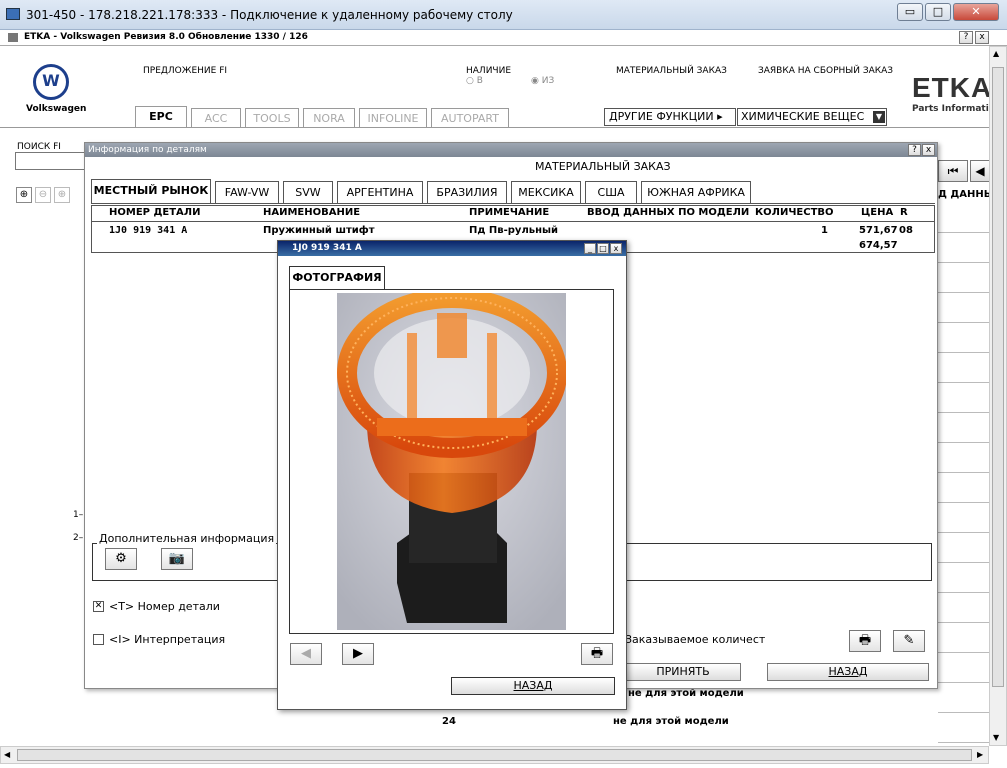 Image resolution: width=1007 pixels, height=768 pixels. I want to click on header-divider, so click(513, 221).